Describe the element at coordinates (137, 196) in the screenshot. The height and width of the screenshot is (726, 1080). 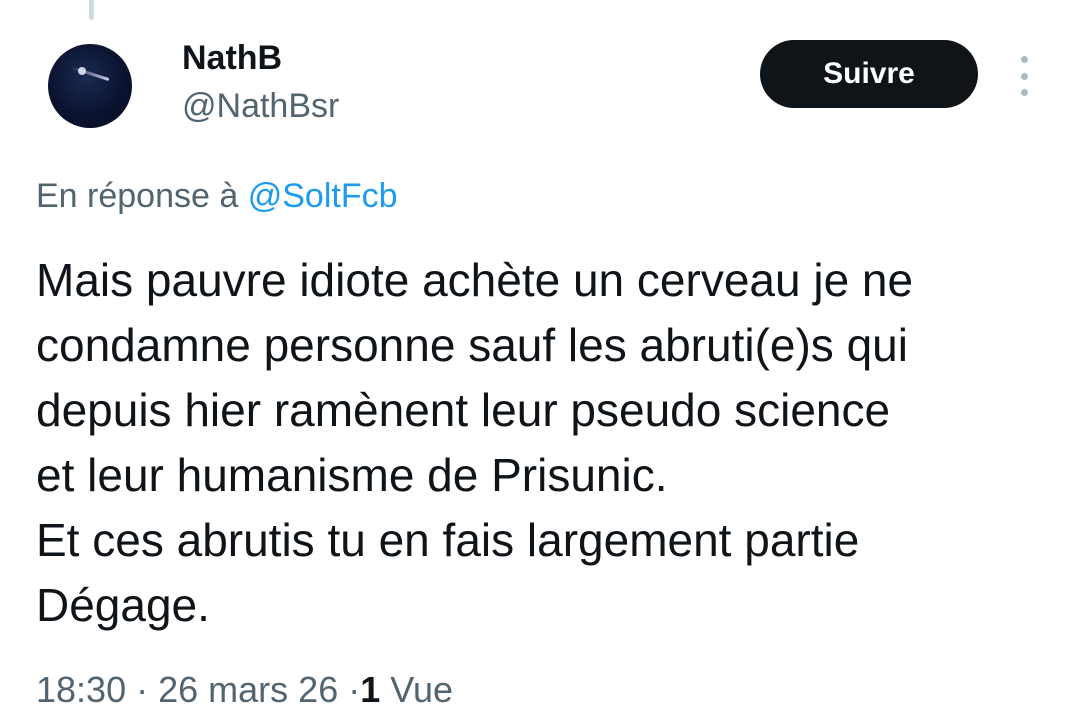
I see `reply-prefix: En réponse à` at that location.